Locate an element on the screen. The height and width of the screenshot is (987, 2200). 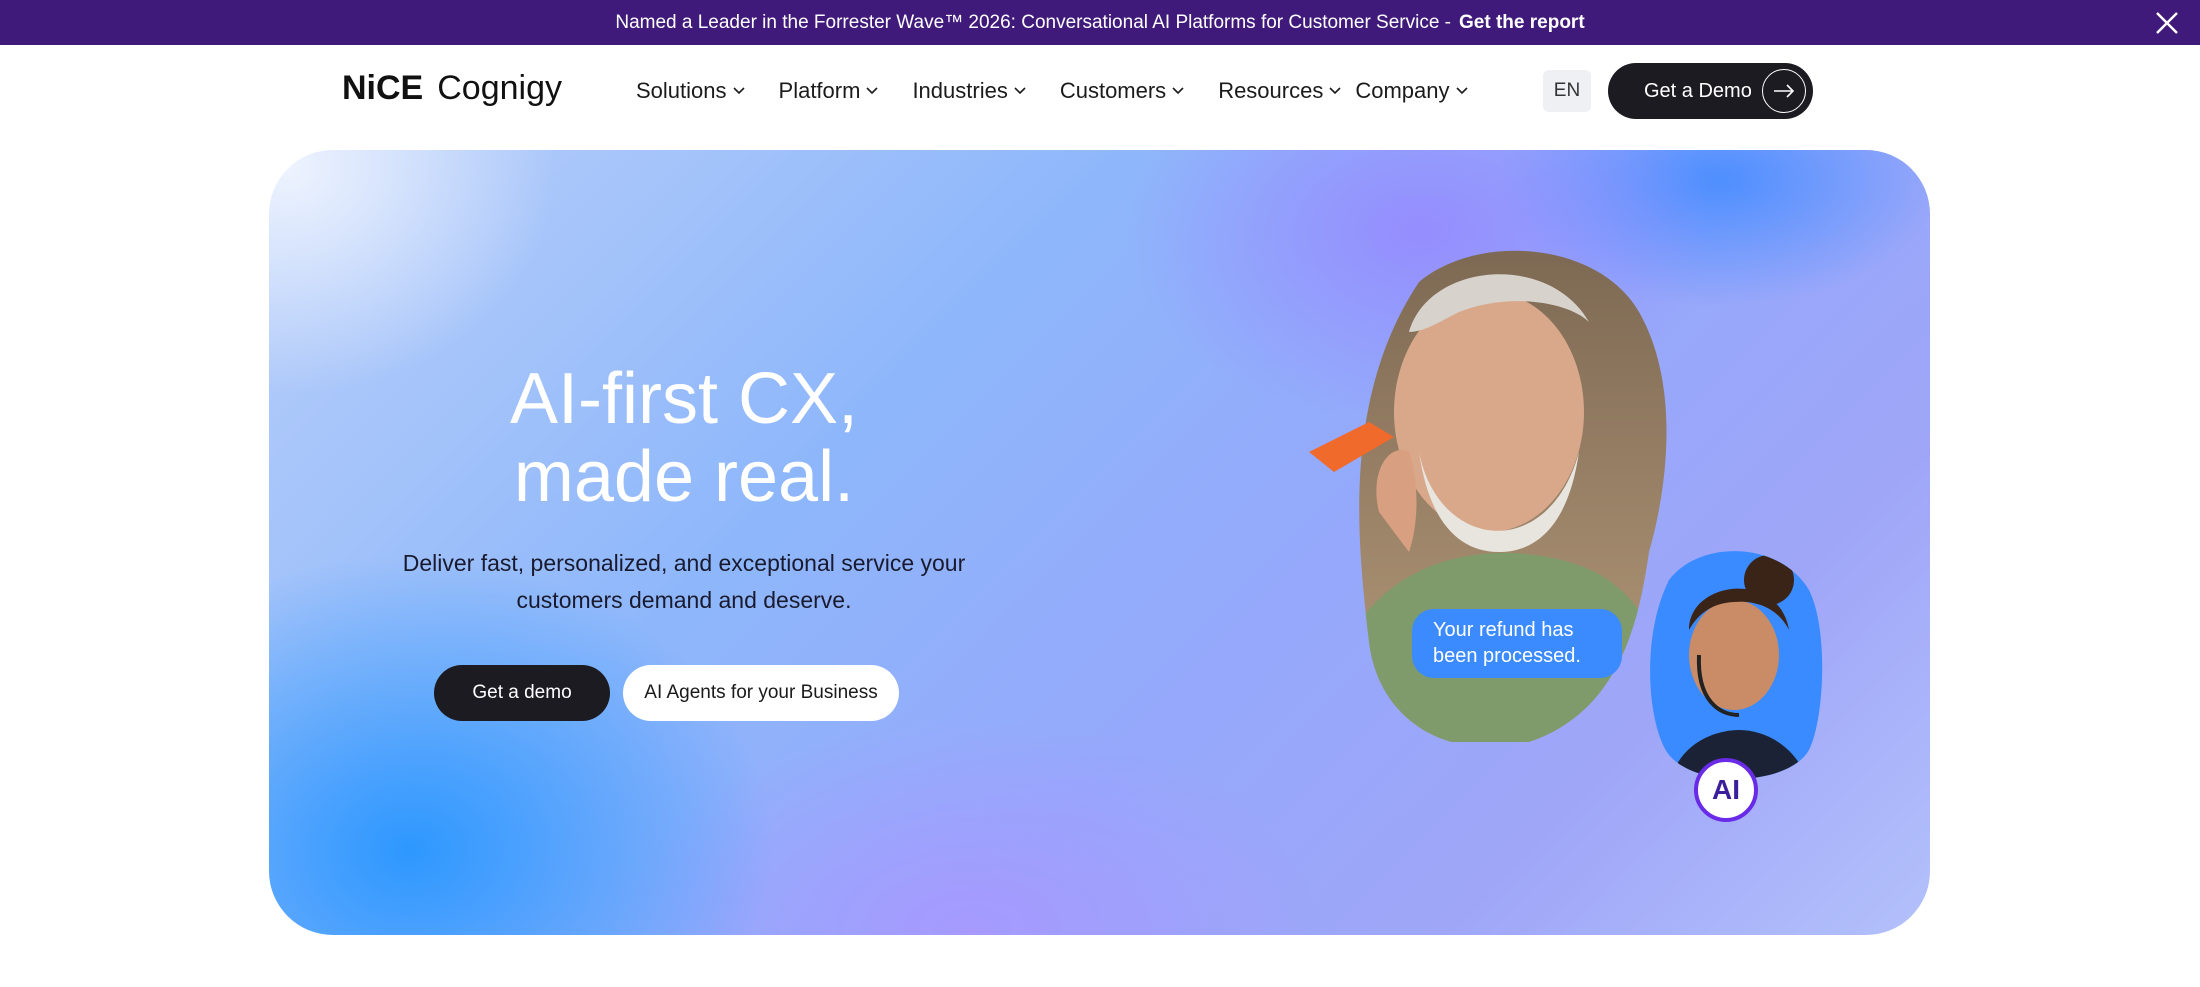
nav-customers: Customers is located at coordinates (1122, 91).